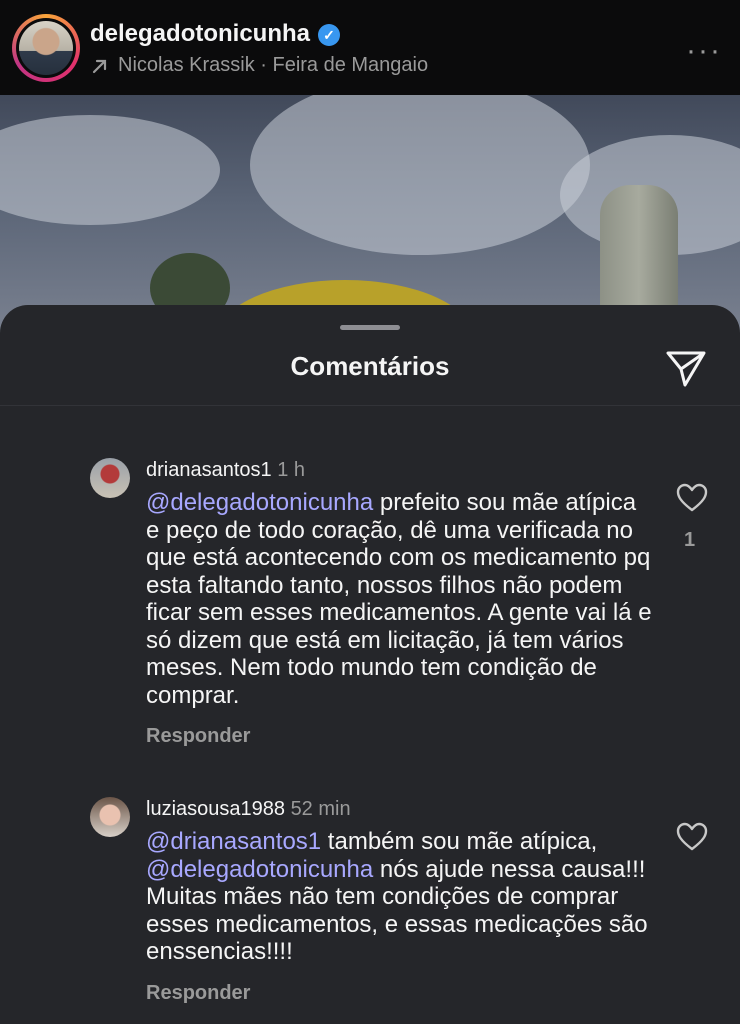 This screenshot has width=740, height=1024. I want to click on mention-link: @drianasantos1, so click(233, 841).